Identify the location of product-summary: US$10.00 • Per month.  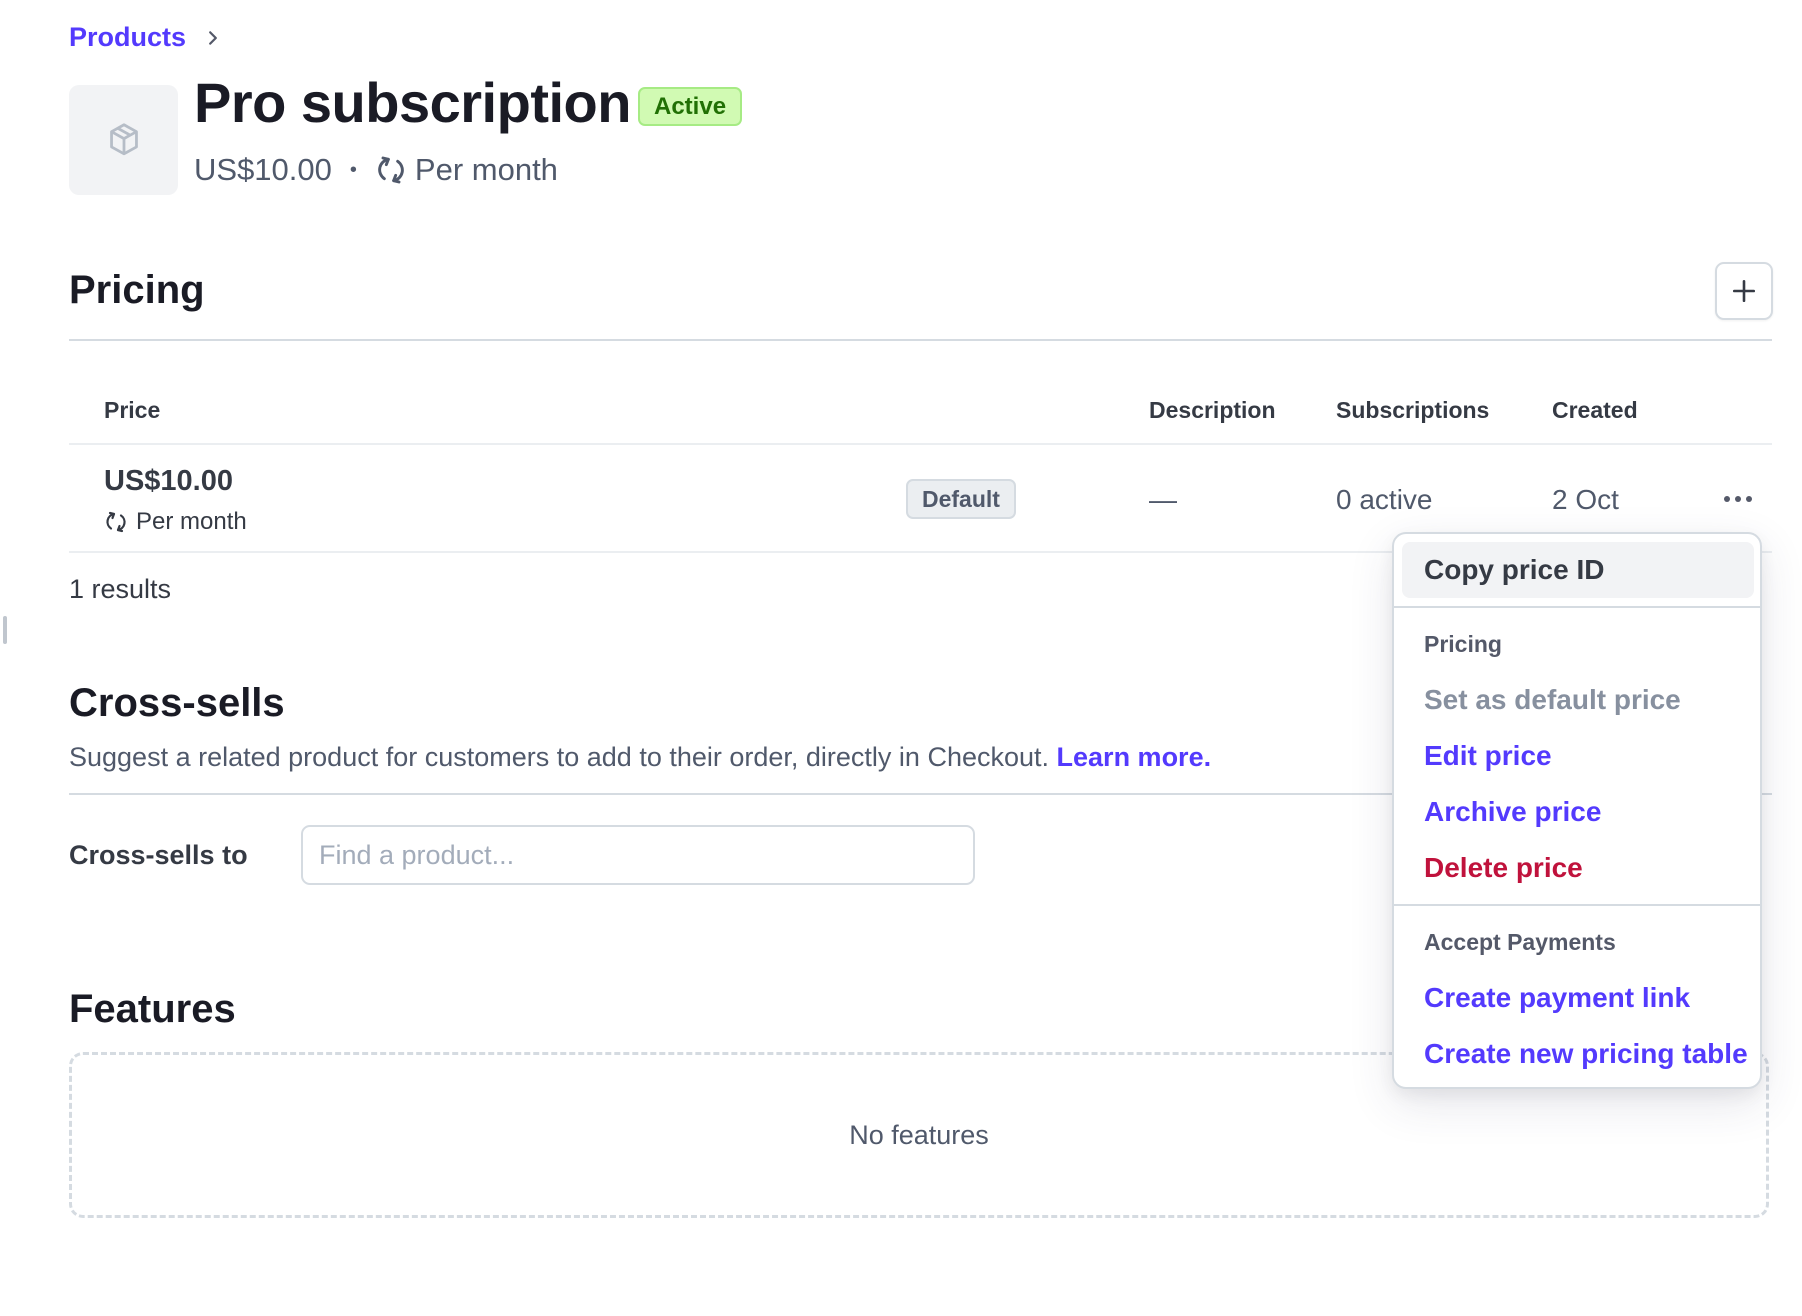
(376, 170).